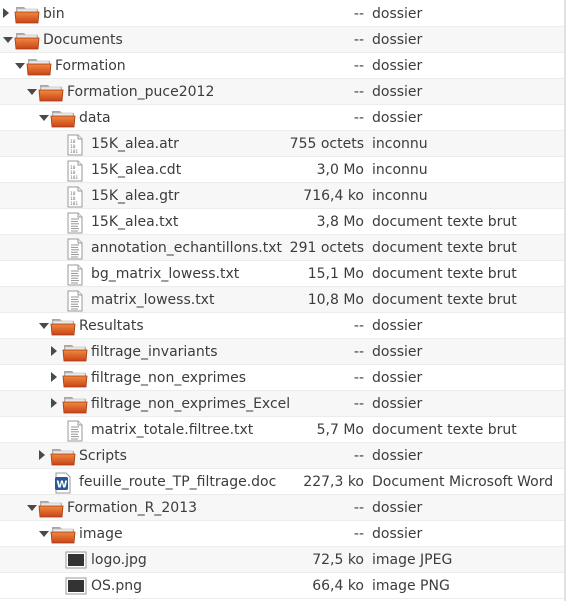 The image size is (566, 601). Describe the element at coordinates (283, 92) in the screenshot. I see `folder-row: Formation_puce2012 -- dossier` at that location.